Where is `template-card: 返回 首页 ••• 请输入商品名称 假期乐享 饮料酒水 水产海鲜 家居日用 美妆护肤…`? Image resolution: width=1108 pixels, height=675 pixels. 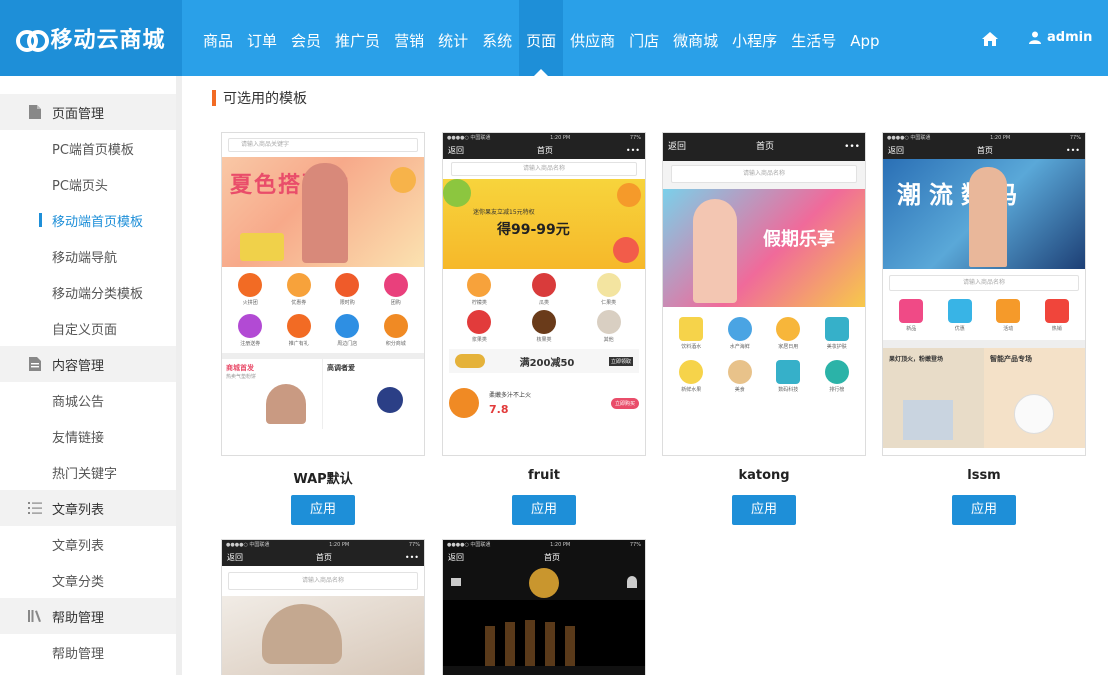
template-card: 返回 首页 ••• 请输入商品名称 假期乐享 饮料酒水 水产海鲜 家居日用 美妆护肤… is located at coordinates (764, 328).